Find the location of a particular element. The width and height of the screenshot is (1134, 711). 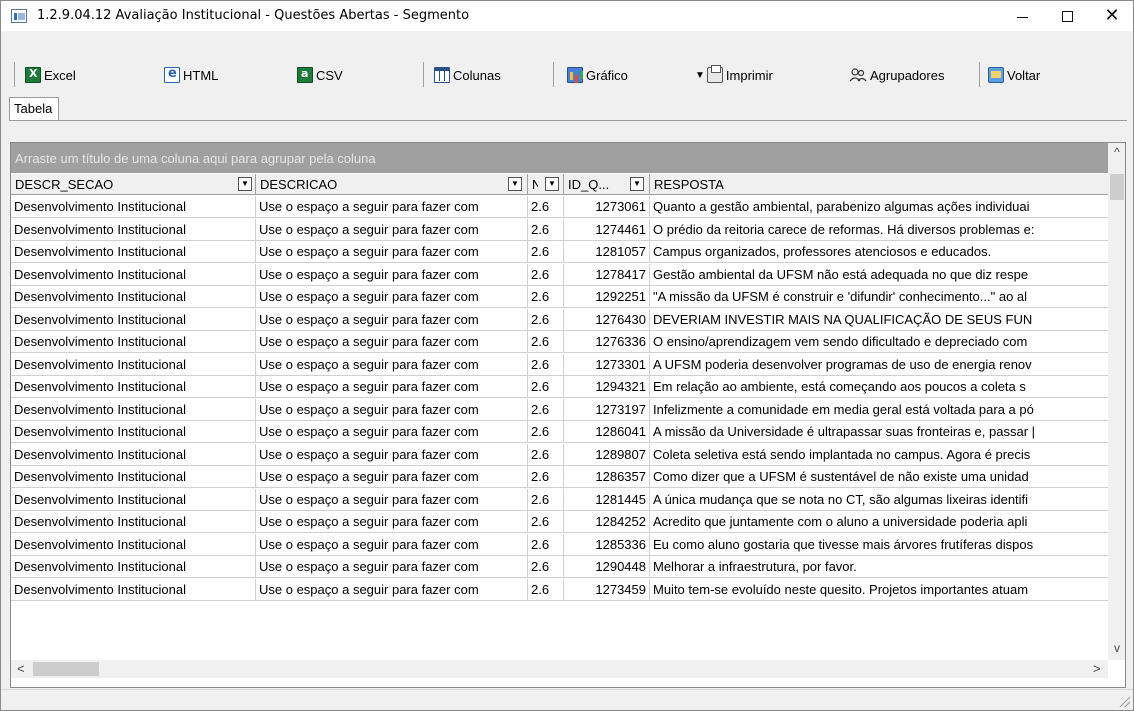

scroll-right-icon: > is located at coordinates (1097, 668).